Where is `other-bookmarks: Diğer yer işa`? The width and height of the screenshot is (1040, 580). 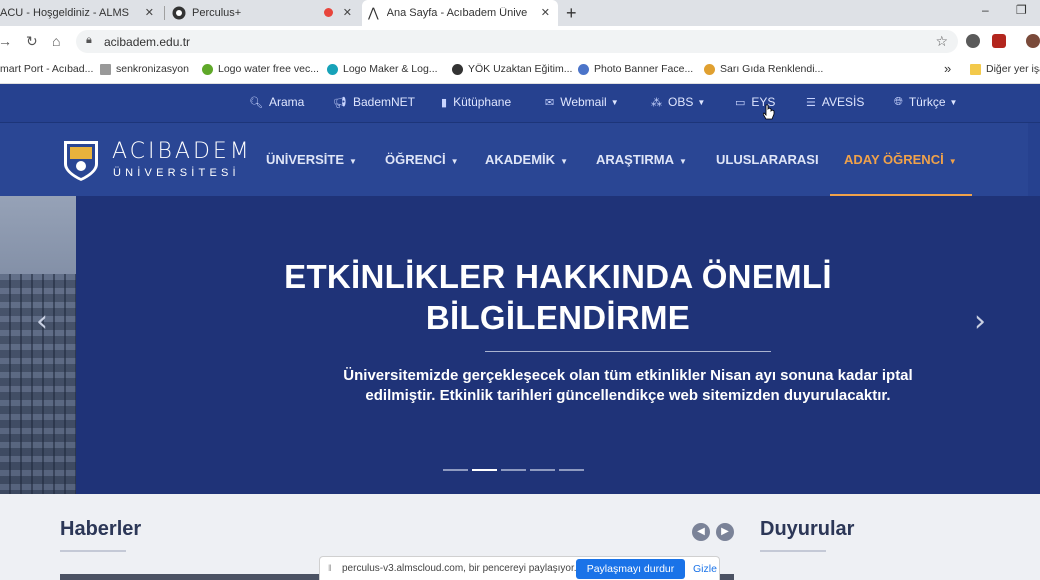
other-bookmarks: Diğer yer işa is located at coordinates (1005, 69).